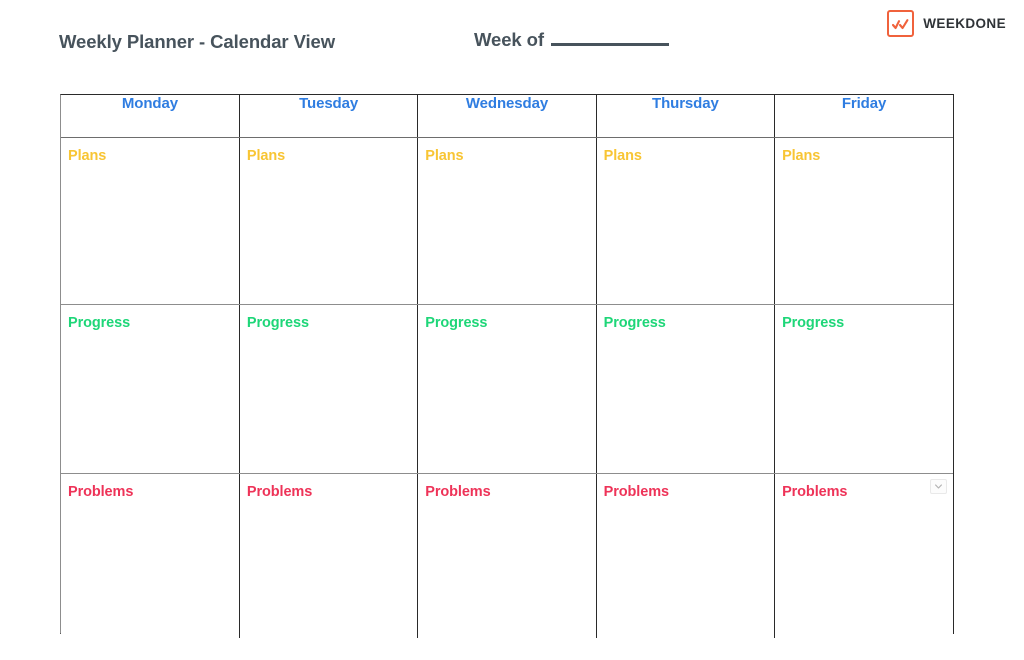  Describe the element at coordinates (864, 103) in the screenshot. I see `day-header-label: Friday` at that location.